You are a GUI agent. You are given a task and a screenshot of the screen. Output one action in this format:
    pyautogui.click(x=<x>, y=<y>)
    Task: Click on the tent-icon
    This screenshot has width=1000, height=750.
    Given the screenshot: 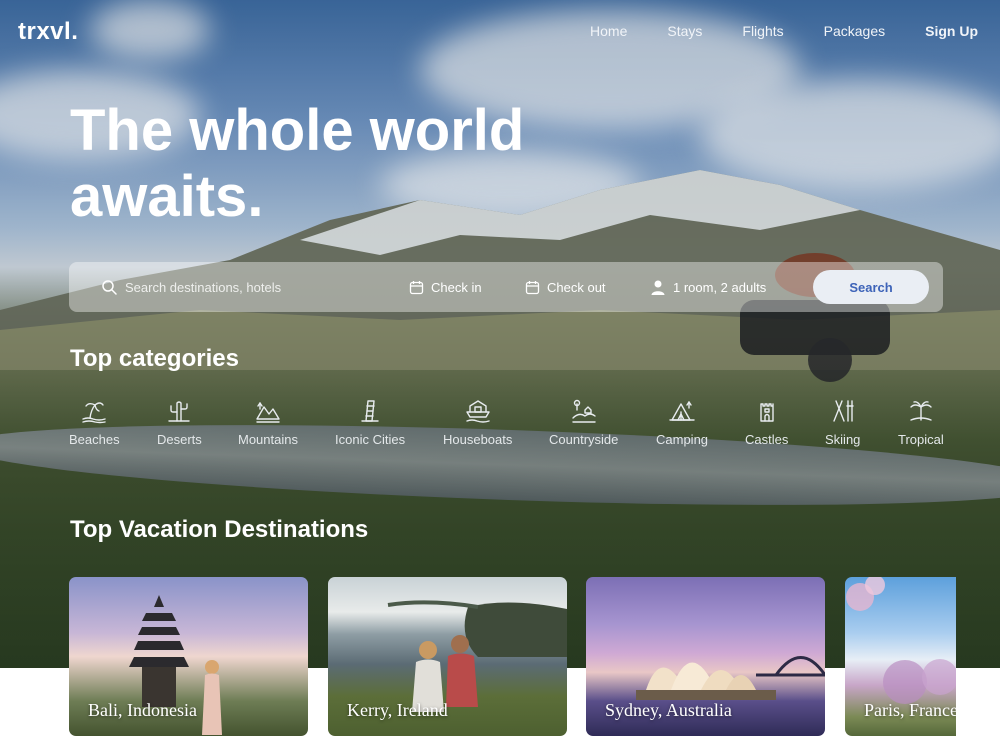 What is the action you would take?
    pyautogui.click(x=682, y=411)
    